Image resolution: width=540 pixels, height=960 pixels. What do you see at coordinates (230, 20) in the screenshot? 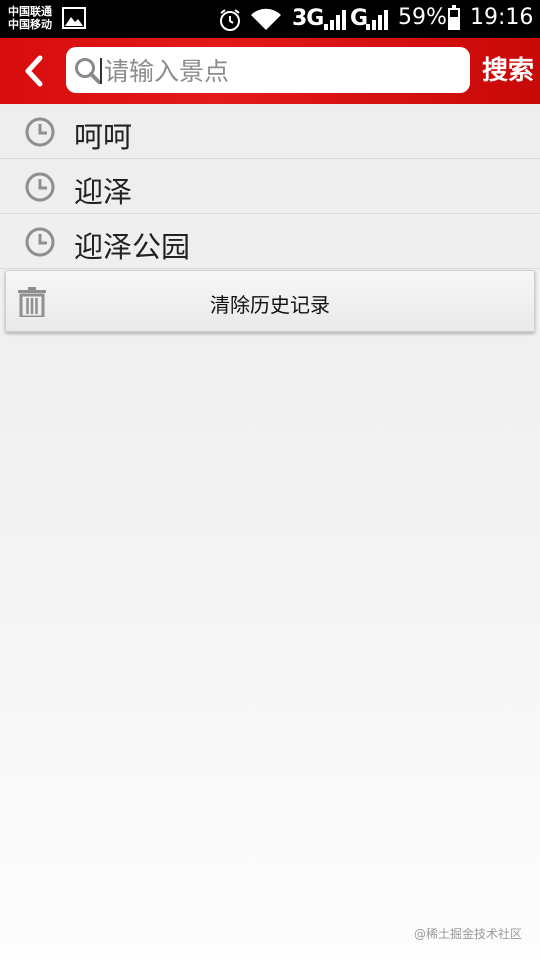
I see `alarm-icon` at bounding box center [230, 20].